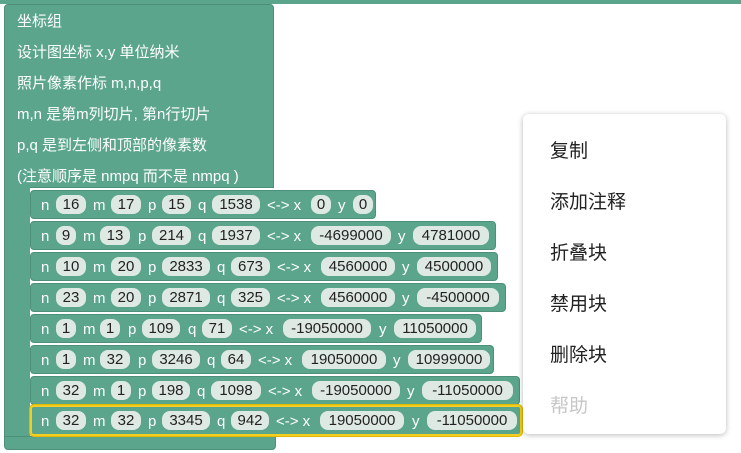 The width and height of the screenshot is (741, 453). What do you see at coordinates (171, 235) in the screenshot?
I see `field-p: 214` at bounding box center [171, 235].